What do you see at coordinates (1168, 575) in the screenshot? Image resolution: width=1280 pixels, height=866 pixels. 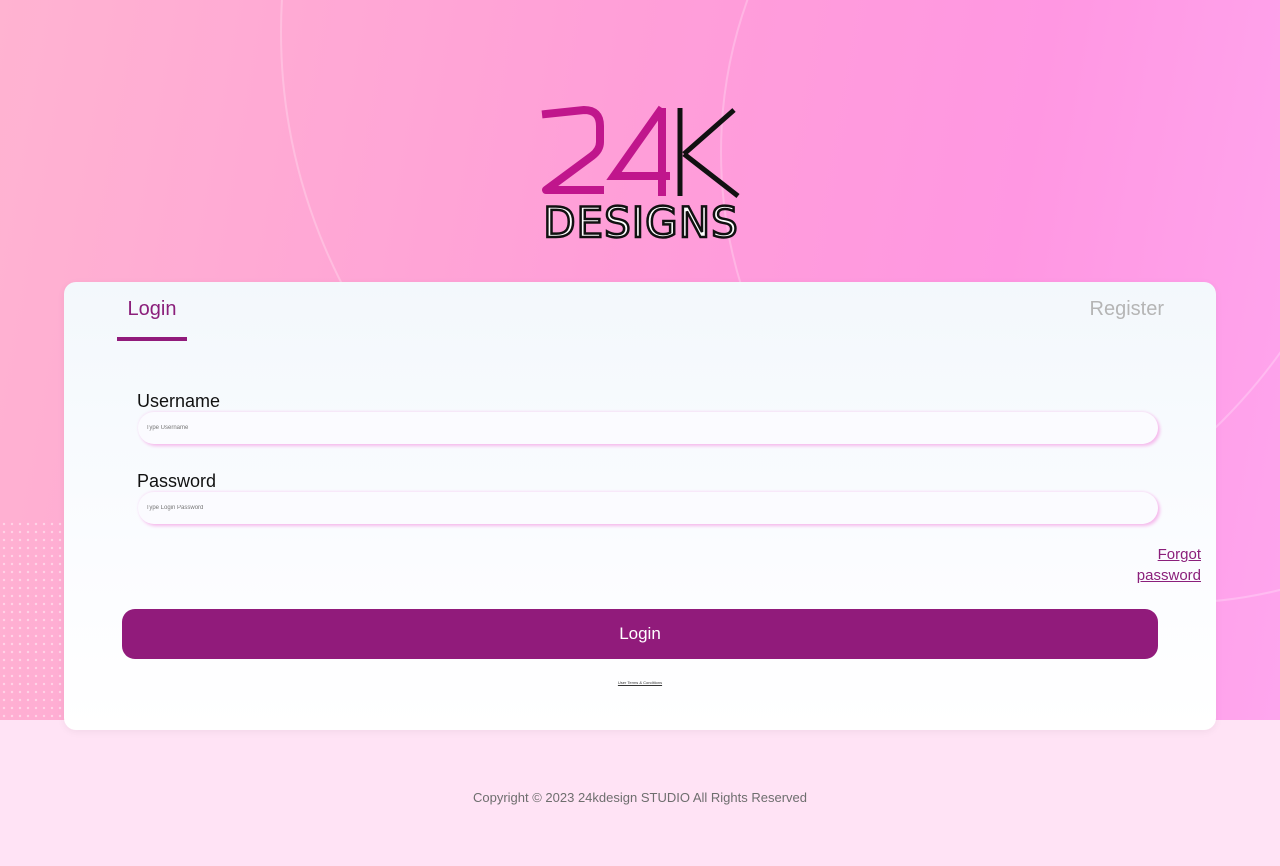 I see `forgot-password-line2: password` at bounding box center [1168, 575].